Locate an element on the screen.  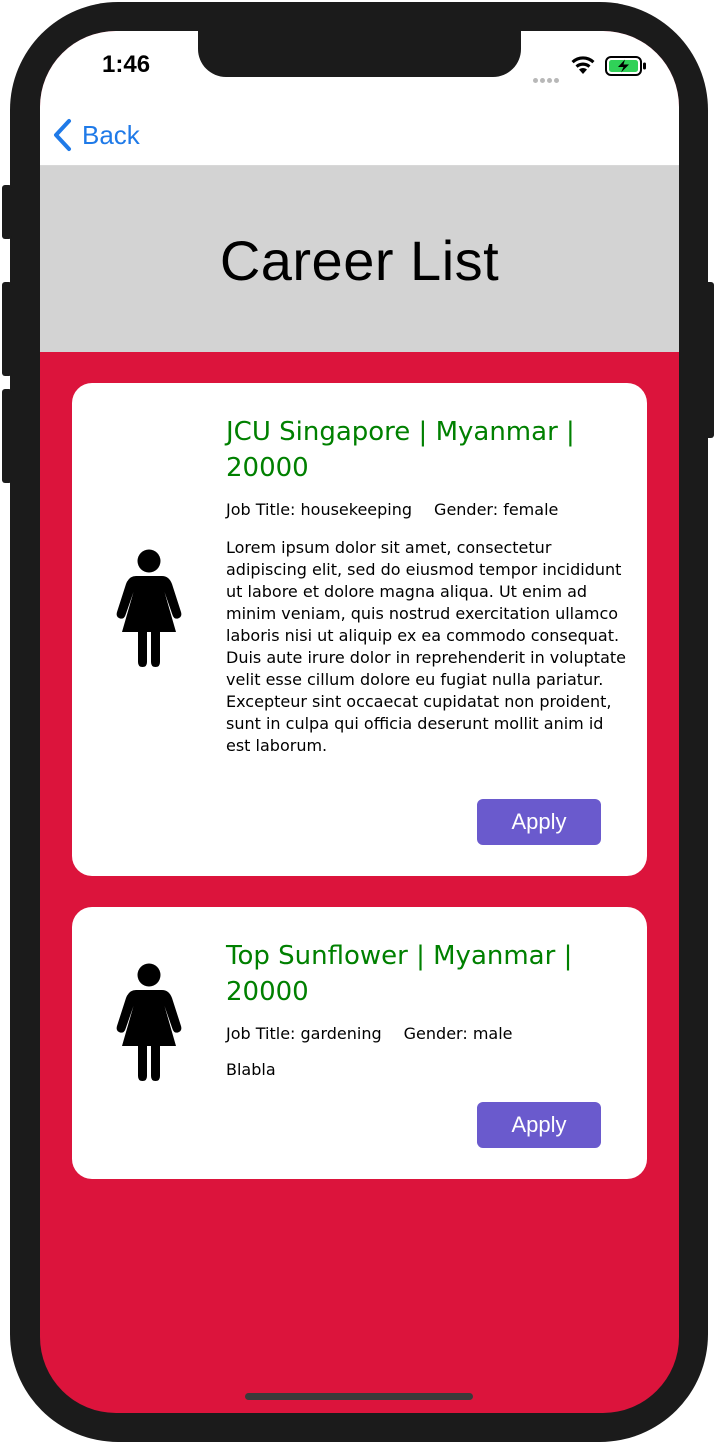
chevron-left-icon is located at coordinates (62, 135).